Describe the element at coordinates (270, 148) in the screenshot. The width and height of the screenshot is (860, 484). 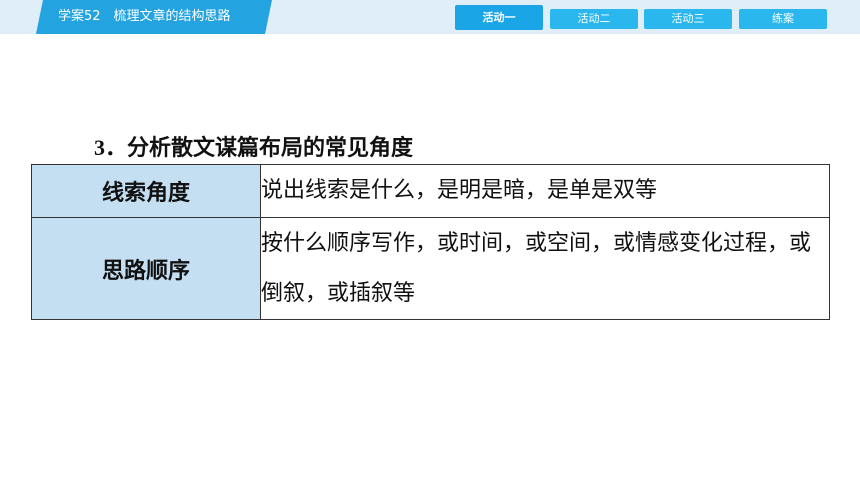
I see `section-title: 分析散文谋篇布局的常见角度` at that location.